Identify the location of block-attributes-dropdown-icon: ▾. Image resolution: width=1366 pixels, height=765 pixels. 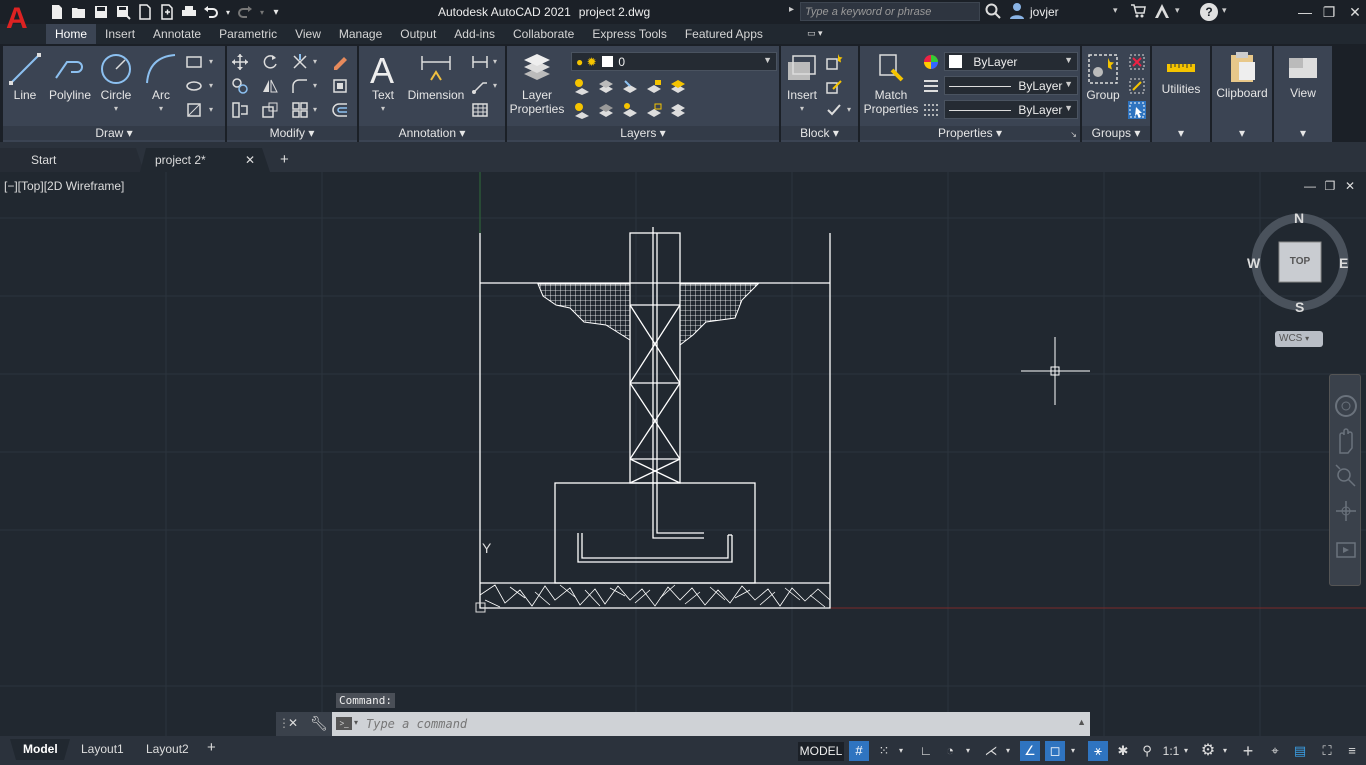
(849, 109).